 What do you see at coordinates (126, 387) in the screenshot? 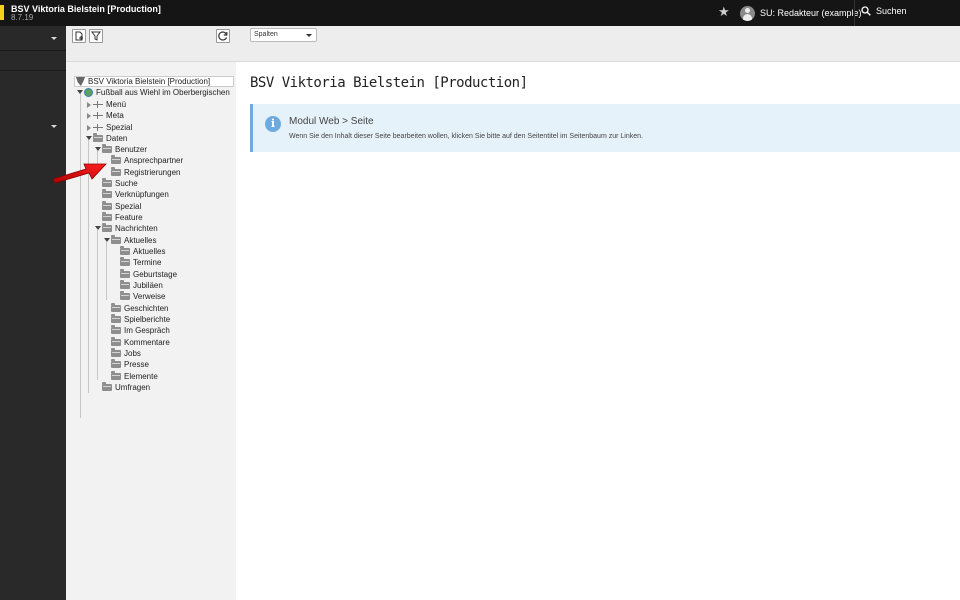
I see `tree-node: Umfragen` at bounding box center [126, 387].